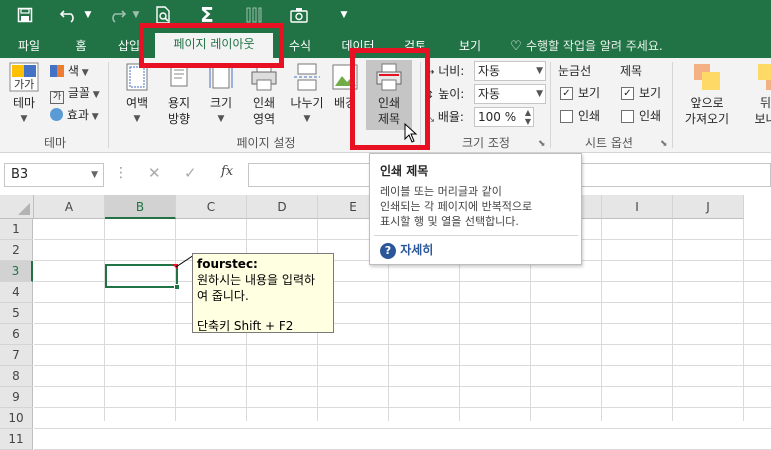  What do you see at coordinates (650, 93) in the screenshot?
I see `headings-view-label: 보기` at bounding box center [650, 93].